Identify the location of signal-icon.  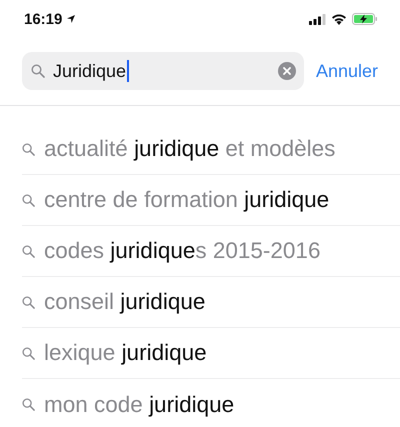
(317, 19).